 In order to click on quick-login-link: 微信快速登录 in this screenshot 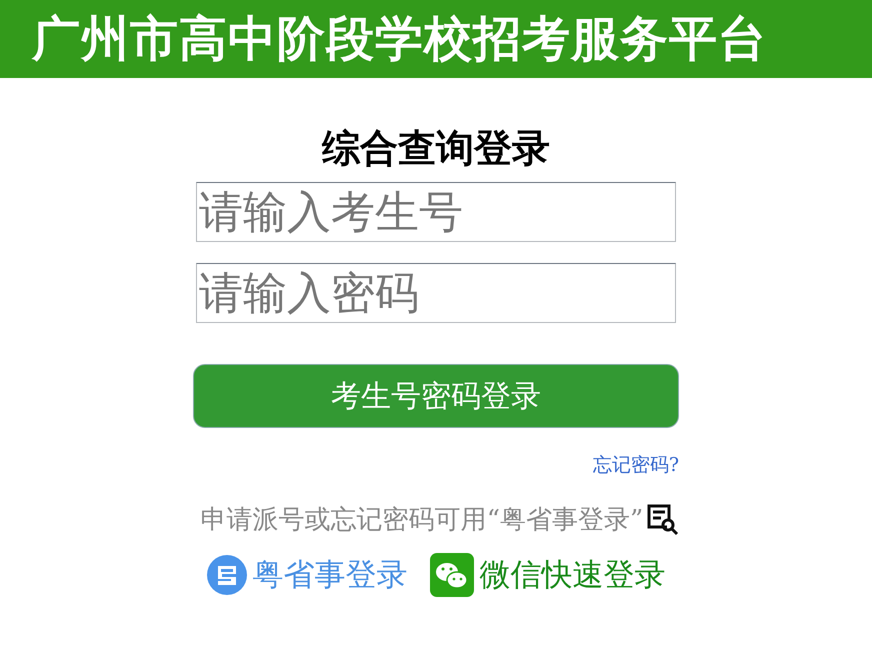, I will do `click(548, 575)`.